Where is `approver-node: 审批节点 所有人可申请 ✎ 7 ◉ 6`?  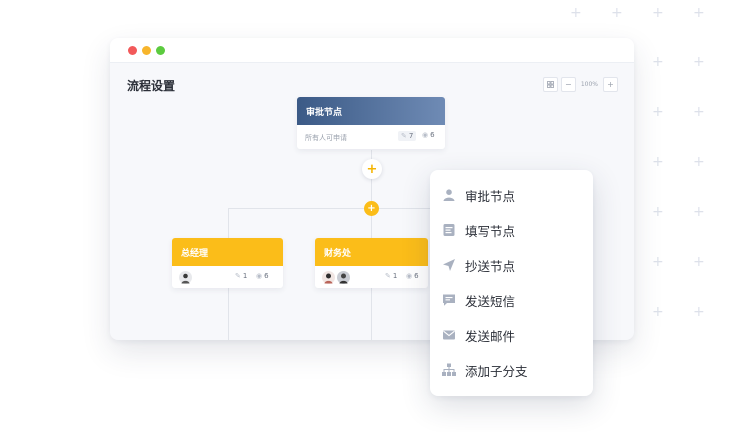
approver-node: 审批节点 所有人可申请 ✎ 7 ◉ 6 is located at coordinates (371, 123).